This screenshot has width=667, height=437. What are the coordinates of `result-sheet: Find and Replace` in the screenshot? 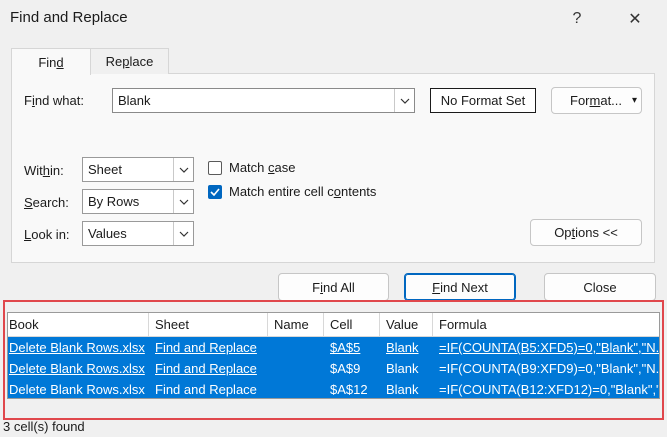 It's located at (208, 388).